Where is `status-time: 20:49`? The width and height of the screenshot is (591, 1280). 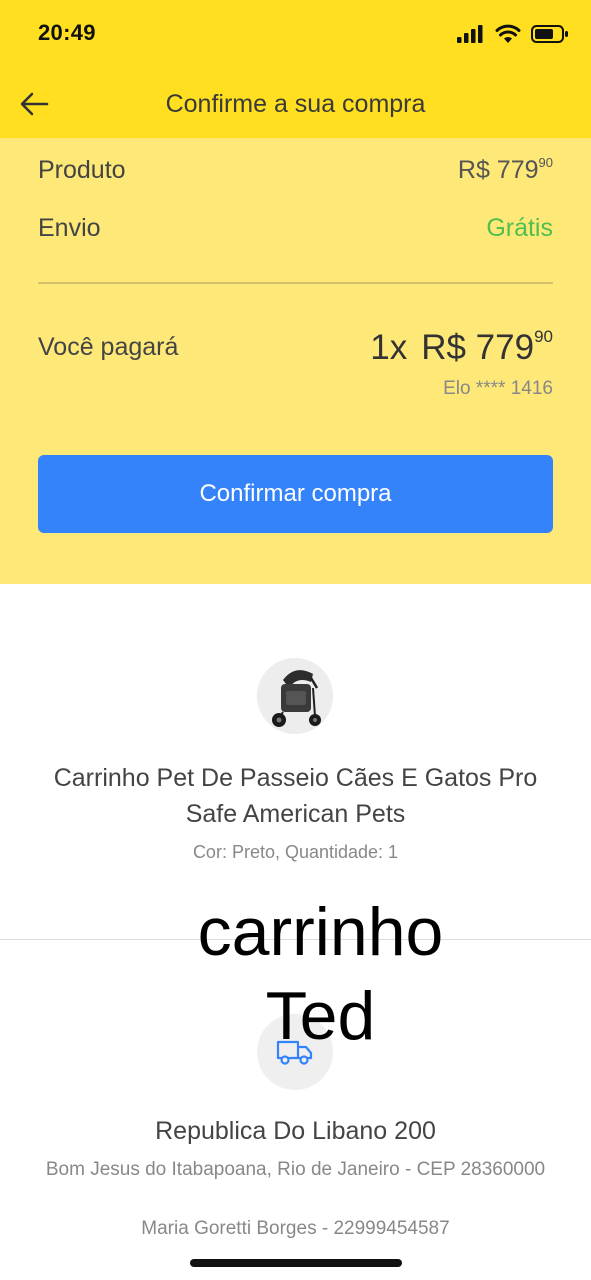
status-time: 20:49 is located at coordinates (67, 32).